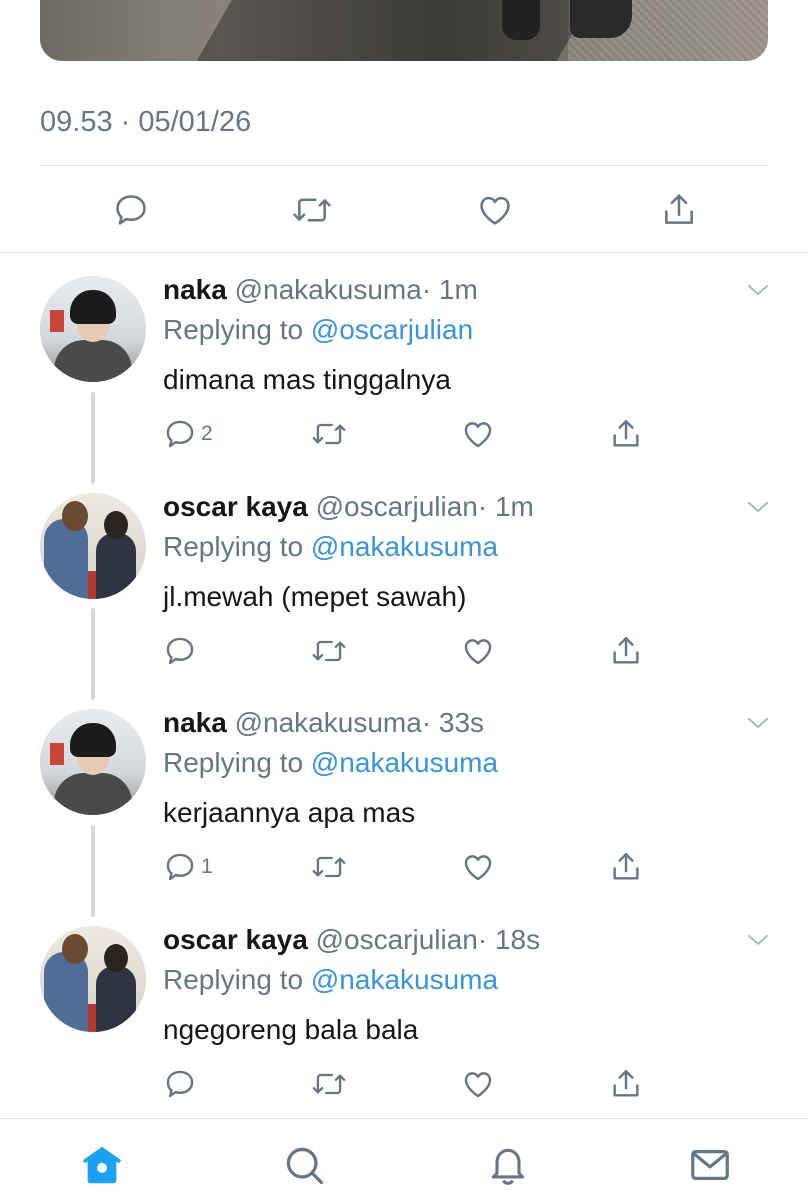  Describe the element at coordinates (307, 379) in the screenshot. I see `reply-text: dimana mas tinggalnya` at that location.